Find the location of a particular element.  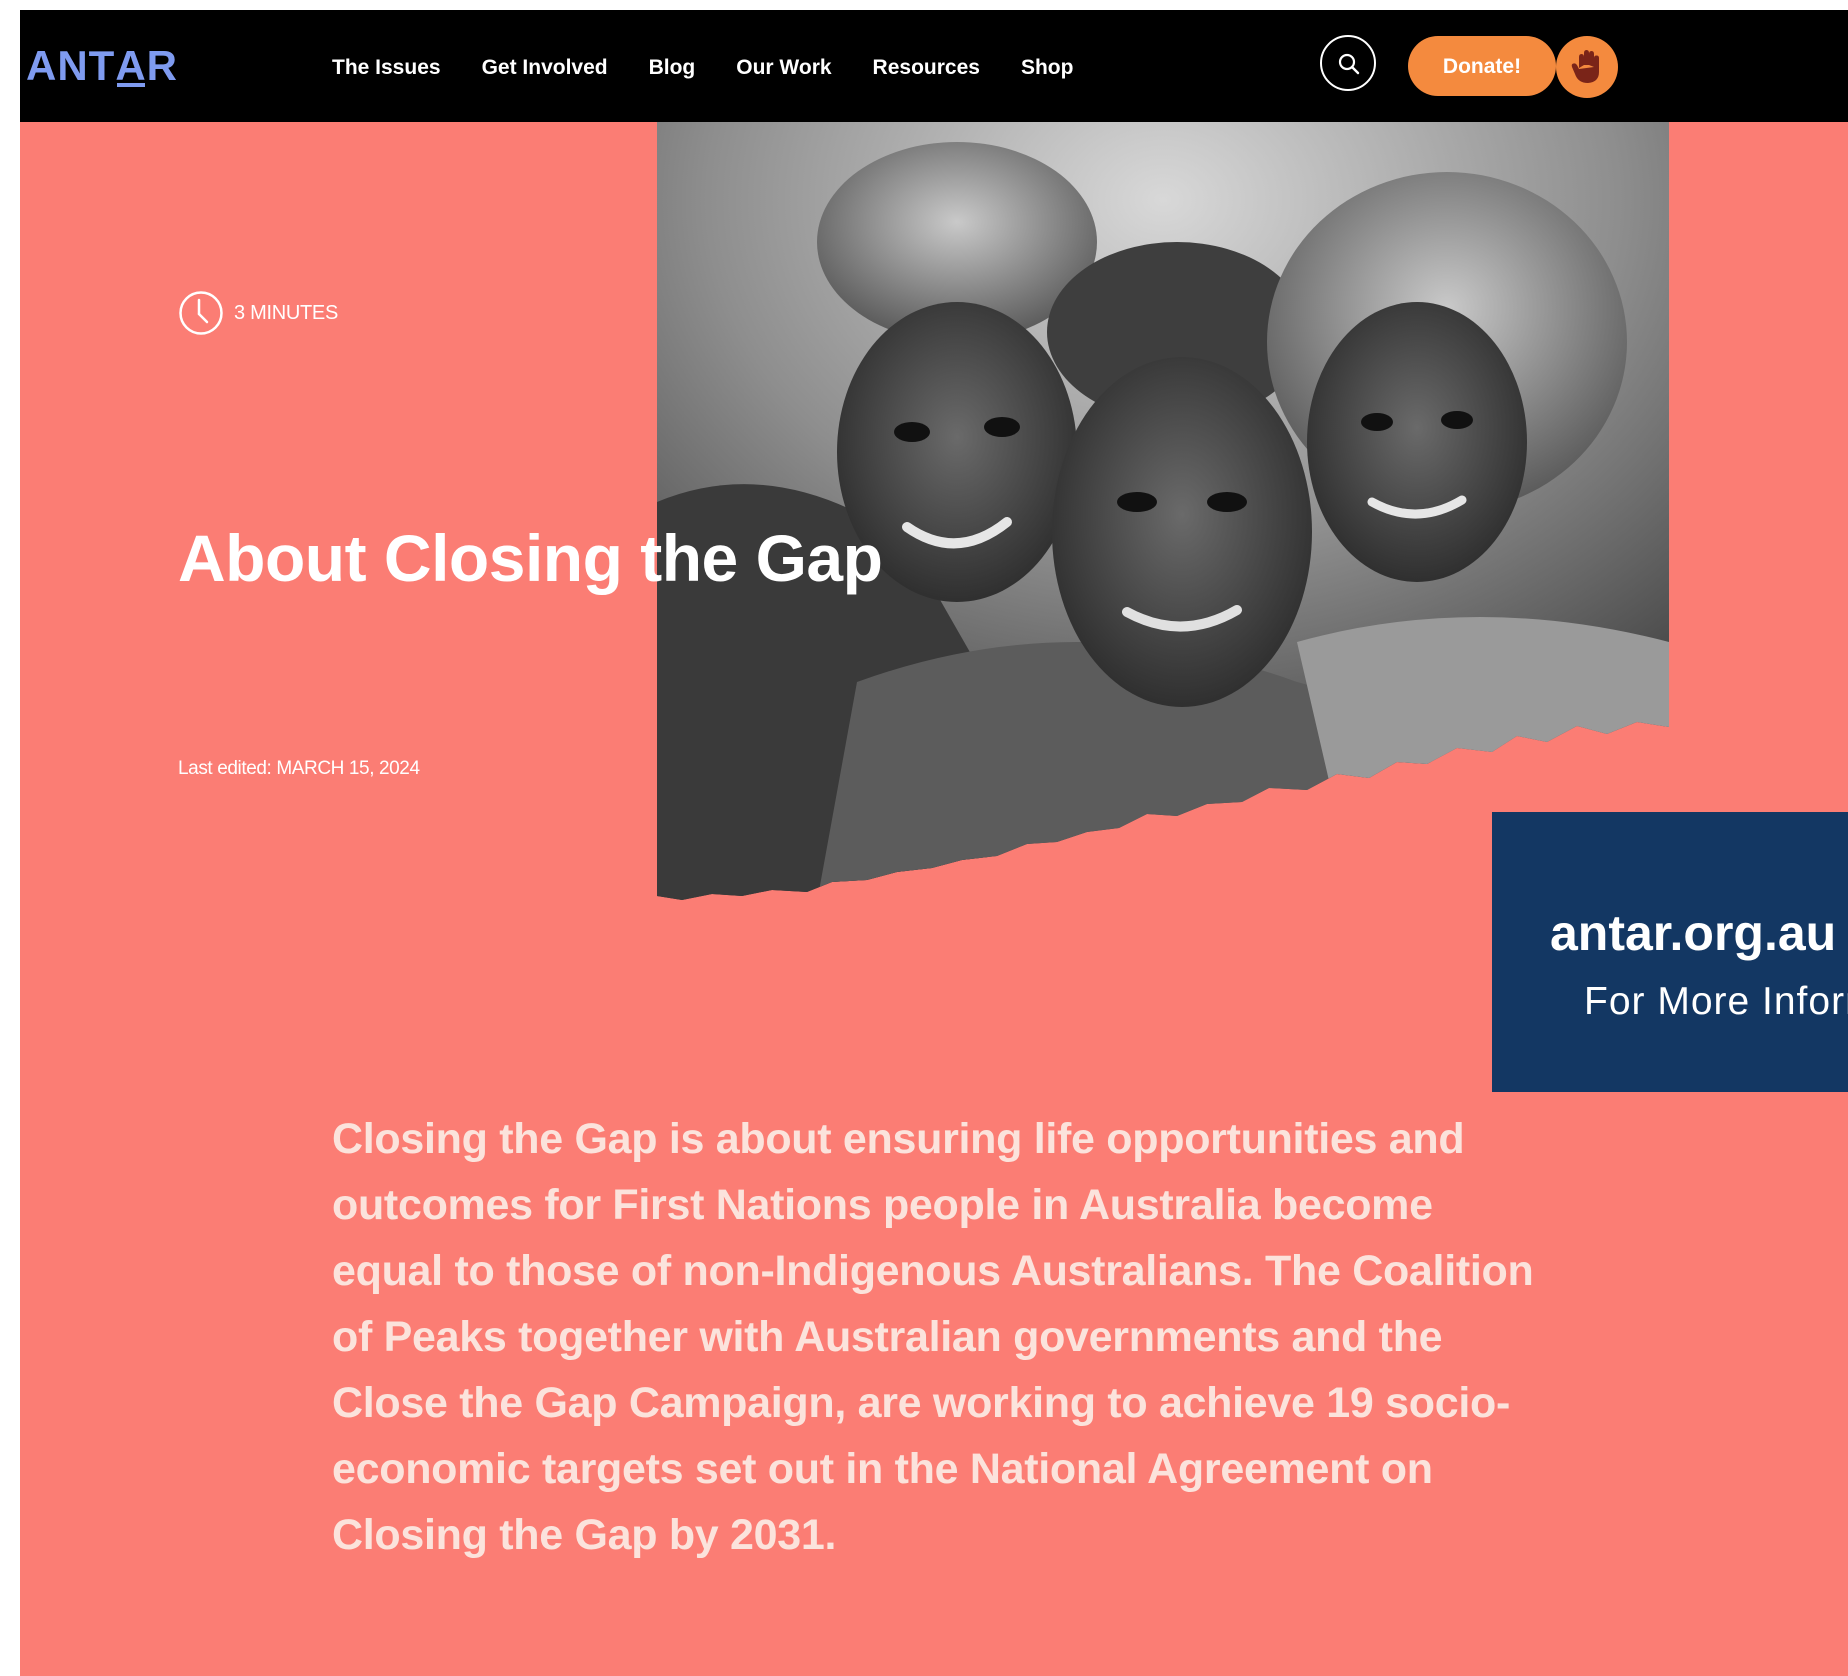

antar-logo: ANTAR is located at coordinates (102, 66).